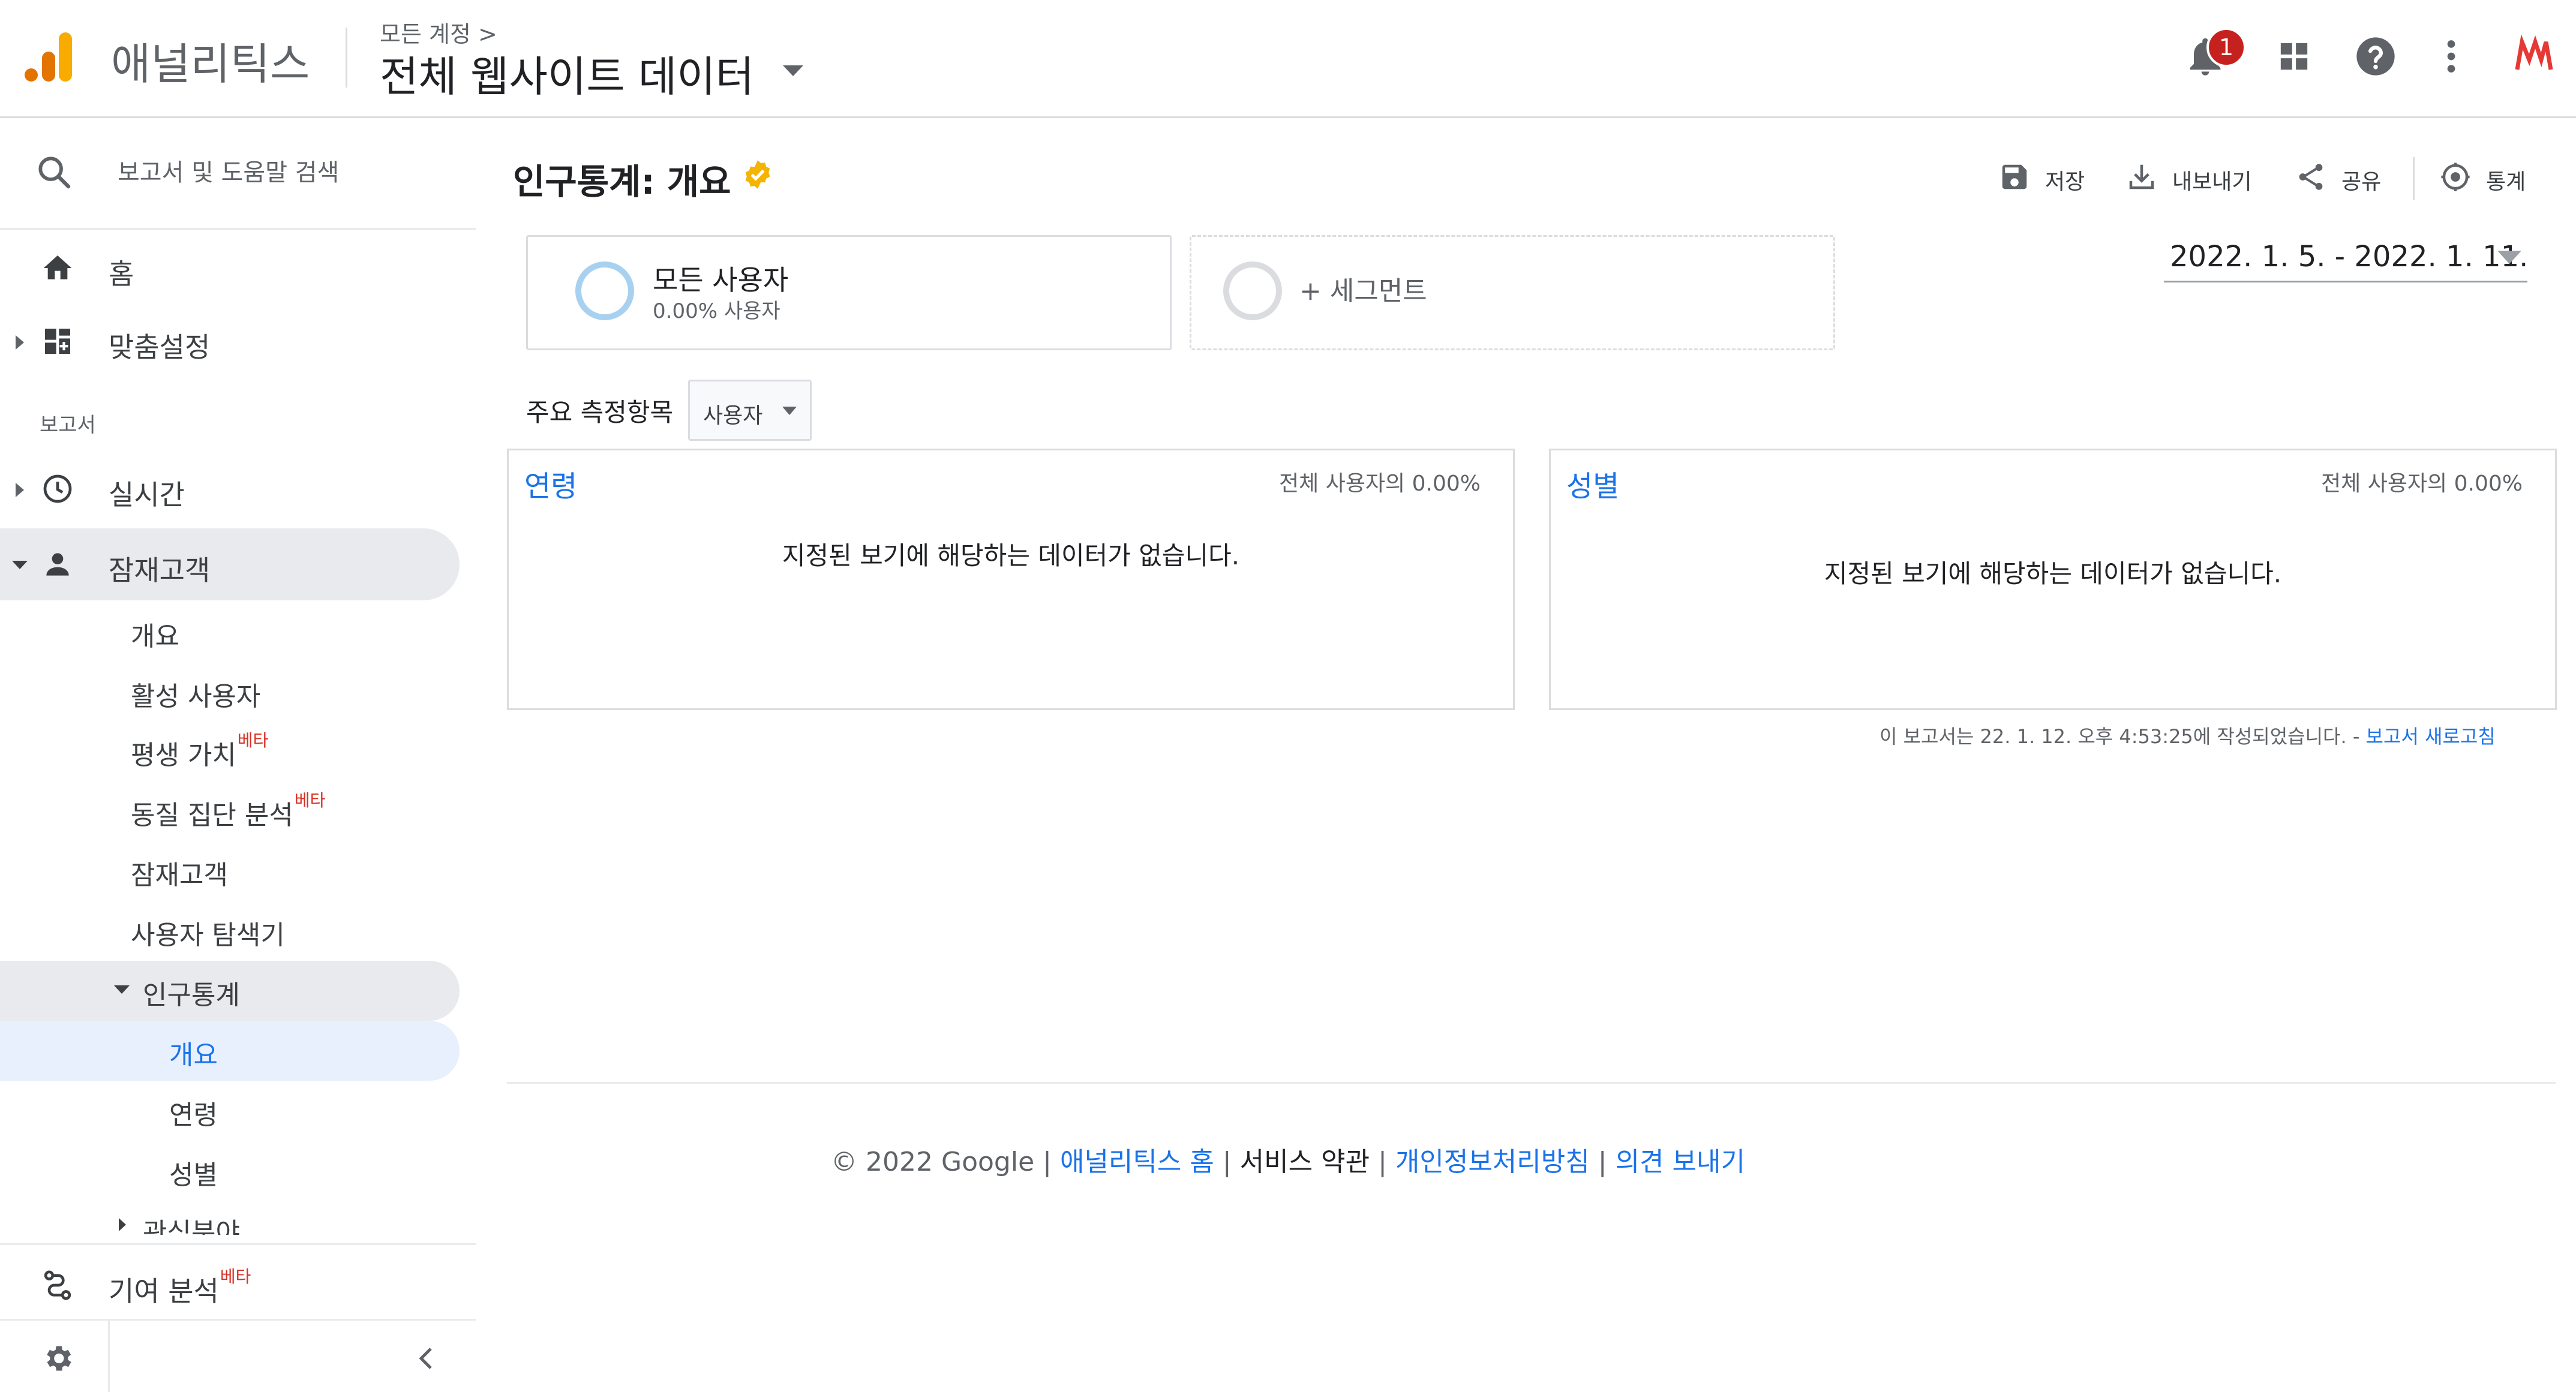  I want to click on primary-metric-select: 사용자, so click(750, 410).